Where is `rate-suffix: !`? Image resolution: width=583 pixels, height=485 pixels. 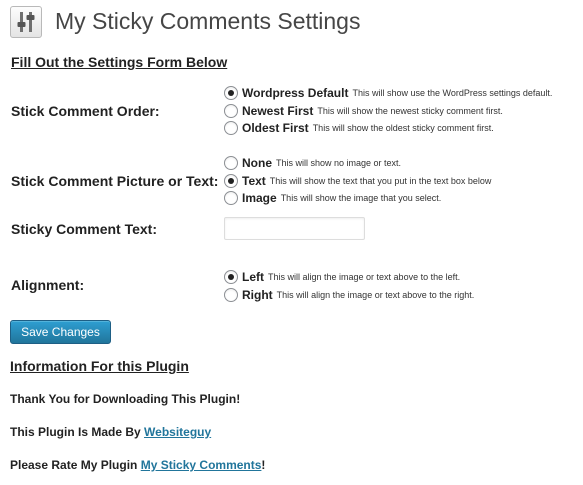 rate-suffix: ! is located at coordinates (263, 465).